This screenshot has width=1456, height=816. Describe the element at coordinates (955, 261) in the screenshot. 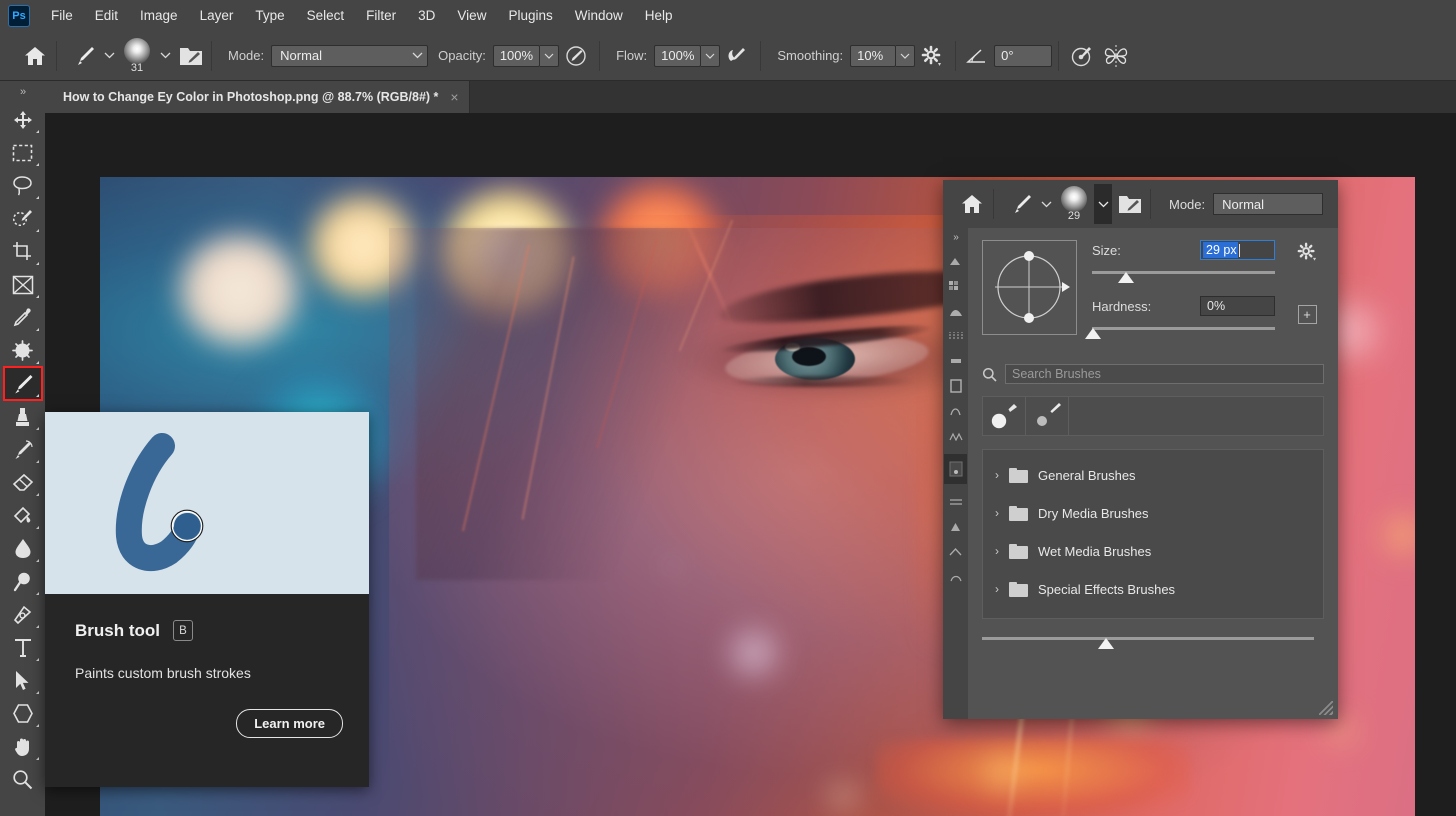

I see `color-panel-icon` at that location.